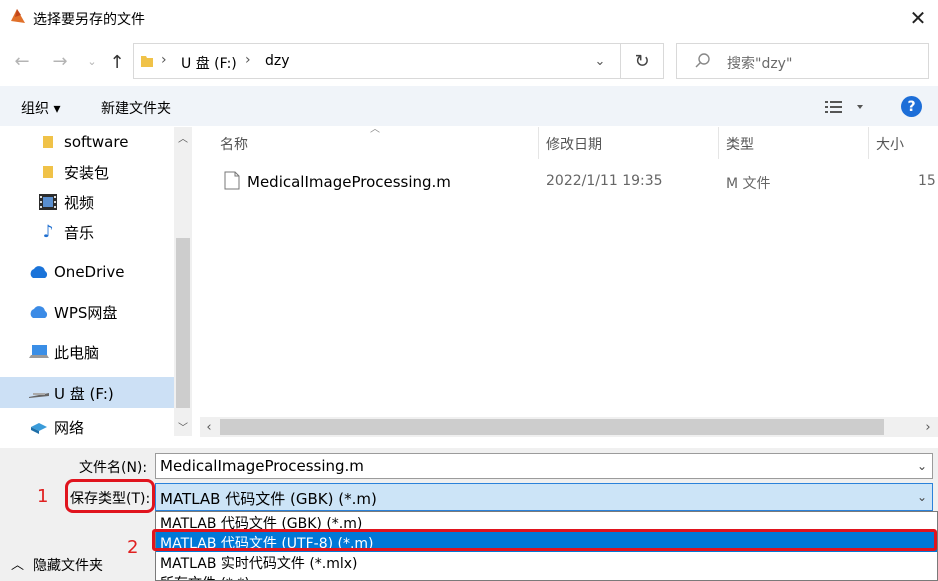 Image resolution: width=938 pixels, height=581 pixels. I want to click on search-box: 搜索"dzy", so click(802, 61).